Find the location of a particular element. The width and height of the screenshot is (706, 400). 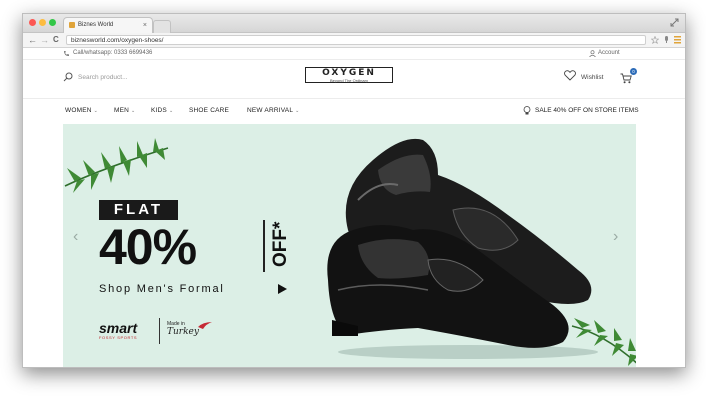

user-icon is located at coordinates (592, 53).